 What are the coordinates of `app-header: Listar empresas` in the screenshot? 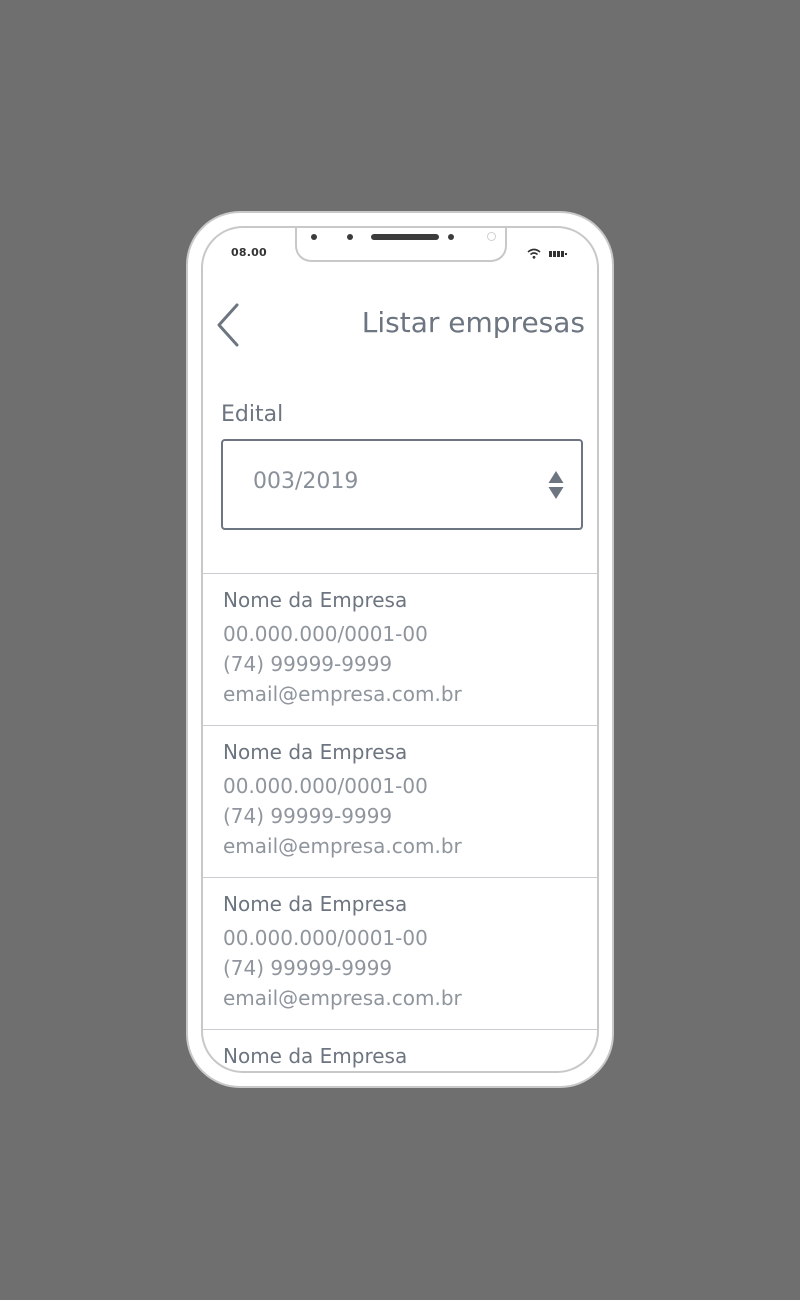 It's located at (400, 323).